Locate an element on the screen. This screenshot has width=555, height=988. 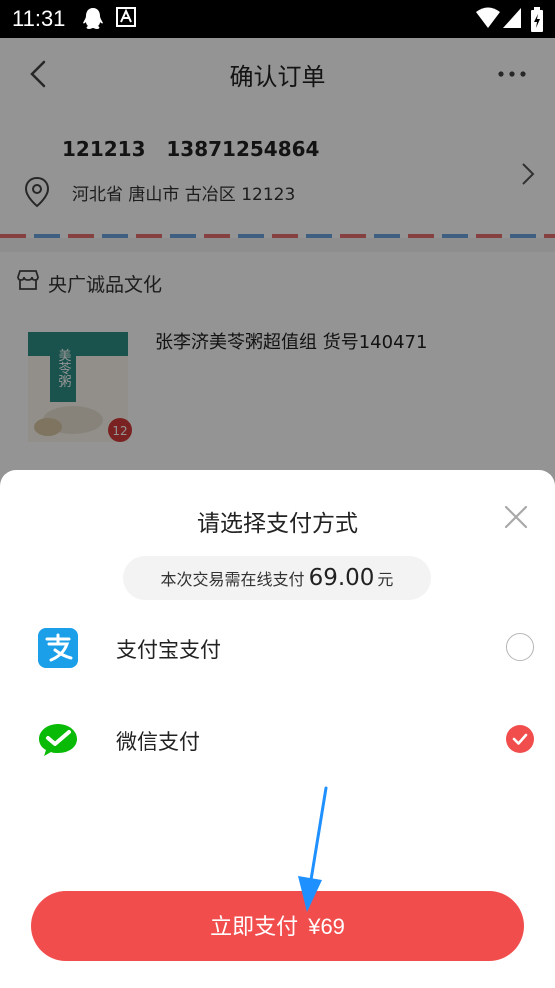
wechat-pay-icon is located at coordinates (58, 740).